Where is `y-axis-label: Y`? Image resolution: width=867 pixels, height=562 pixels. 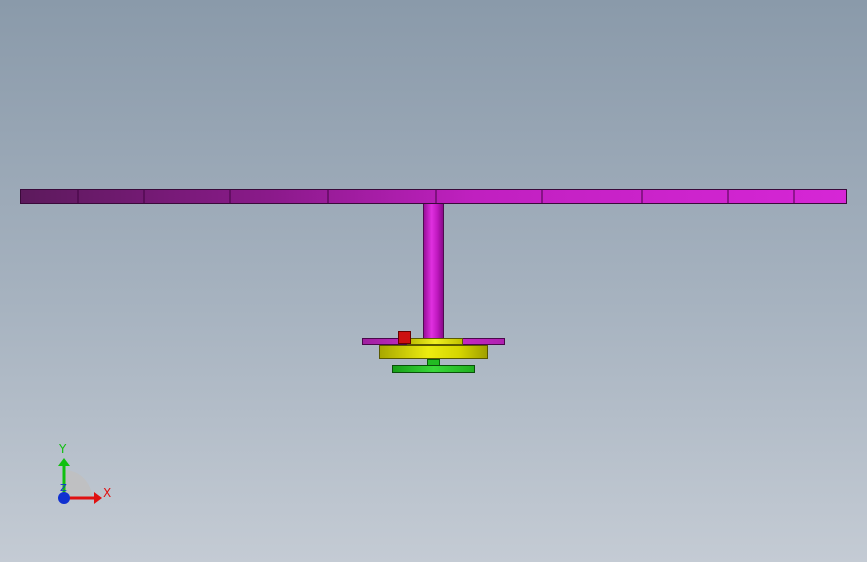
y-axis-label: Y is located at coordinates (63, 449).